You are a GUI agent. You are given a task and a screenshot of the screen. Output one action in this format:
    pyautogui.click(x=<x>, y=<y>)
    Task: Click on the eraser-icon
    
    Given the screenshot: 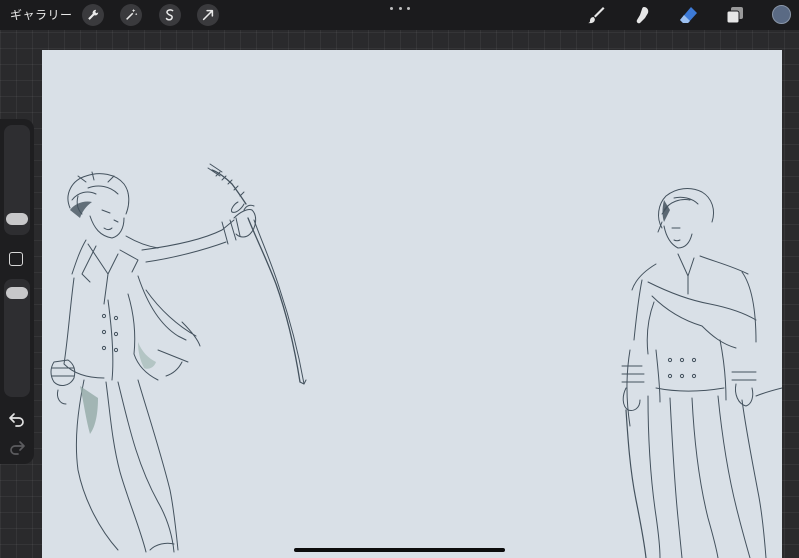 What is the action you would take?
    pyautogui.click(x=688, y=15)
    